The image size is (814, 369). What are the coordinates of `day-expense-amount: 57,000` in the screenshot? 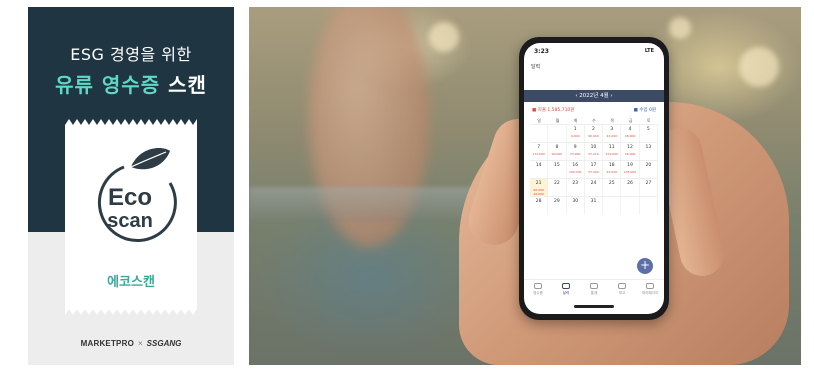 It's located at (593, 172).